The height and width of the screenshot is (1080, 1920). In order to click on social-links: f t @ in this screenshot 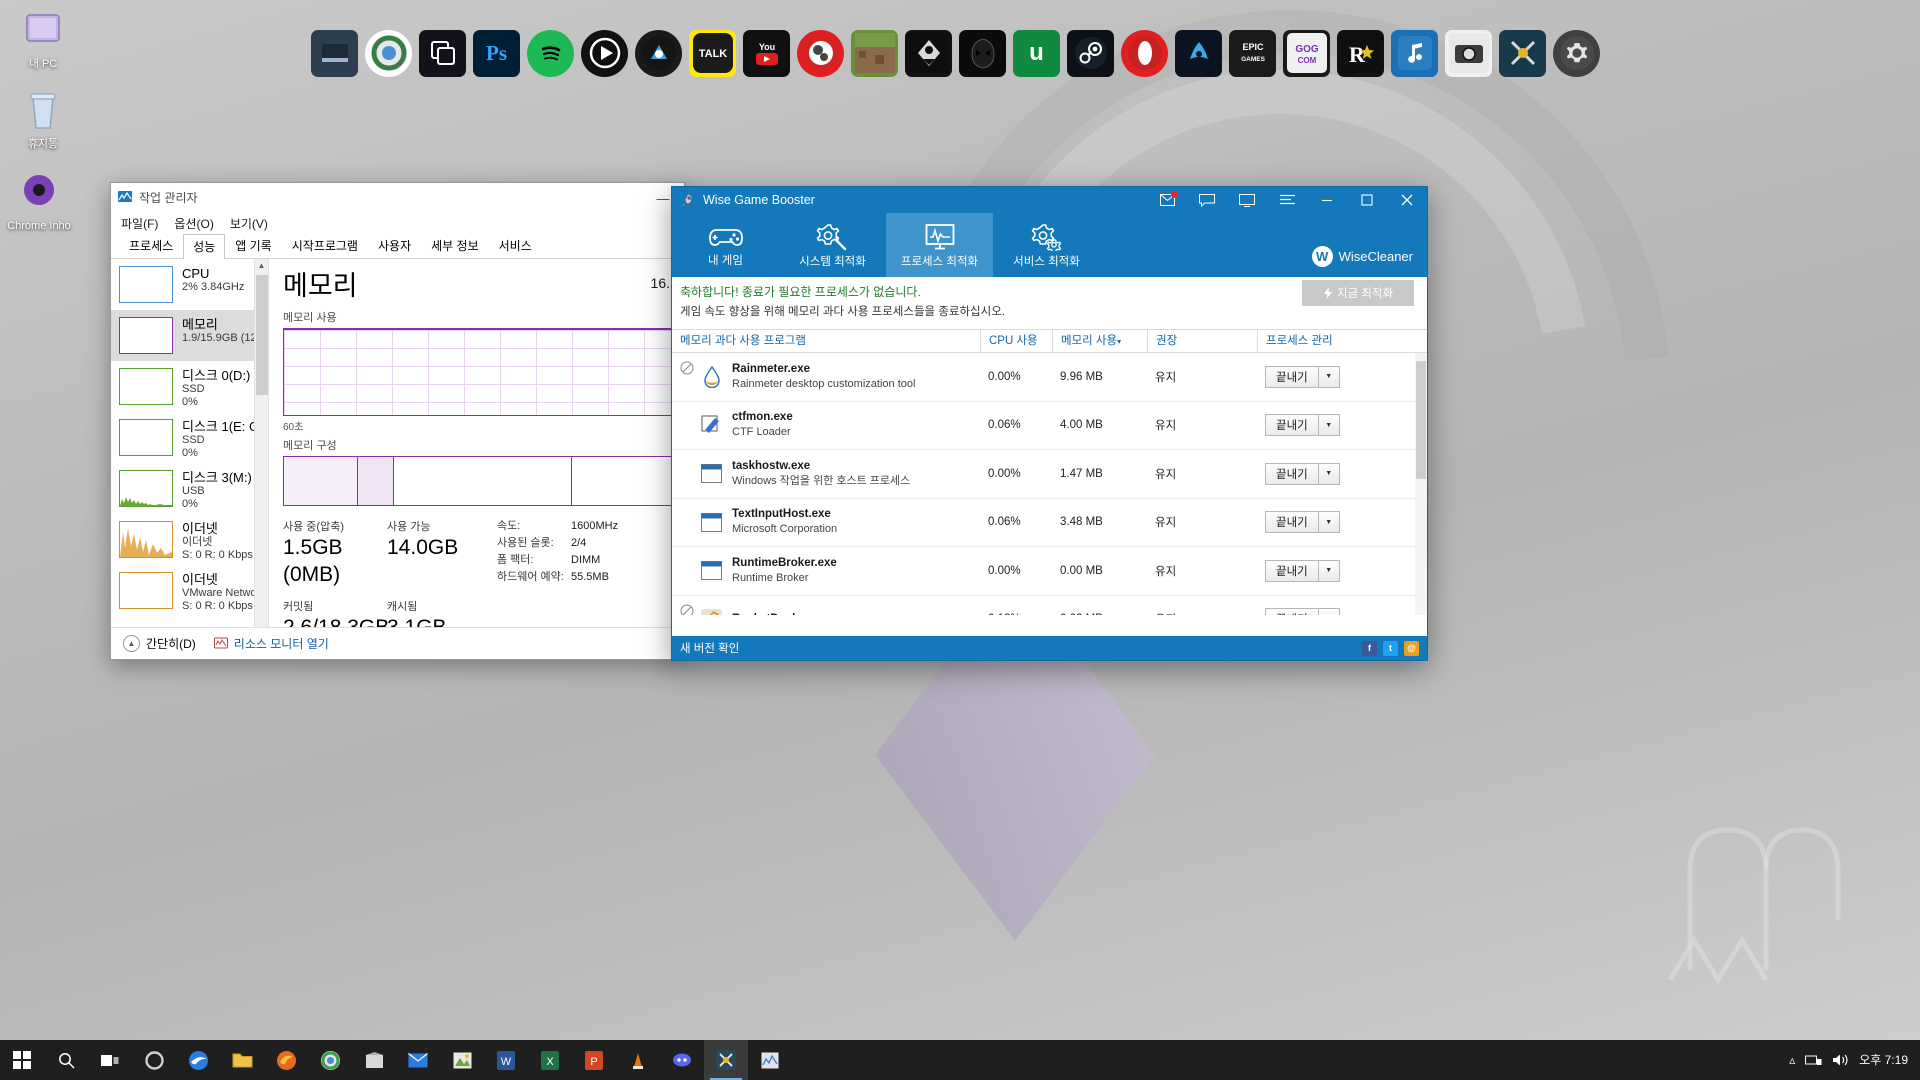, I will do `click(1390, 648)`.